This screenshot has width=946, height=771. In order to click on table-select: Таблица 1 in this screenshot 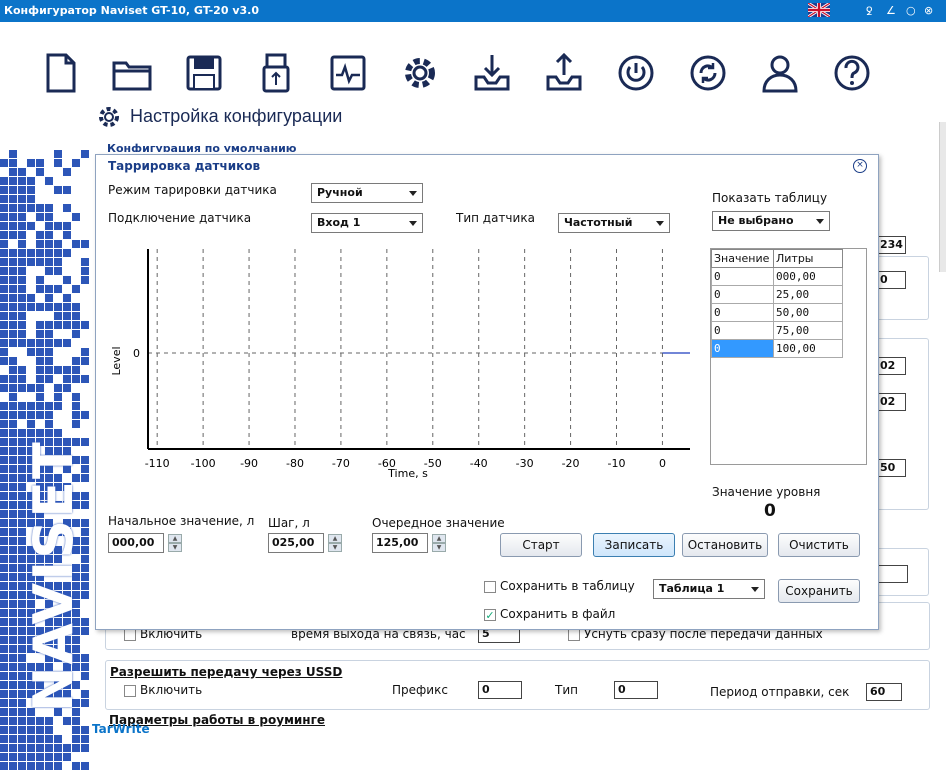, I will do `click(709, 589)`.